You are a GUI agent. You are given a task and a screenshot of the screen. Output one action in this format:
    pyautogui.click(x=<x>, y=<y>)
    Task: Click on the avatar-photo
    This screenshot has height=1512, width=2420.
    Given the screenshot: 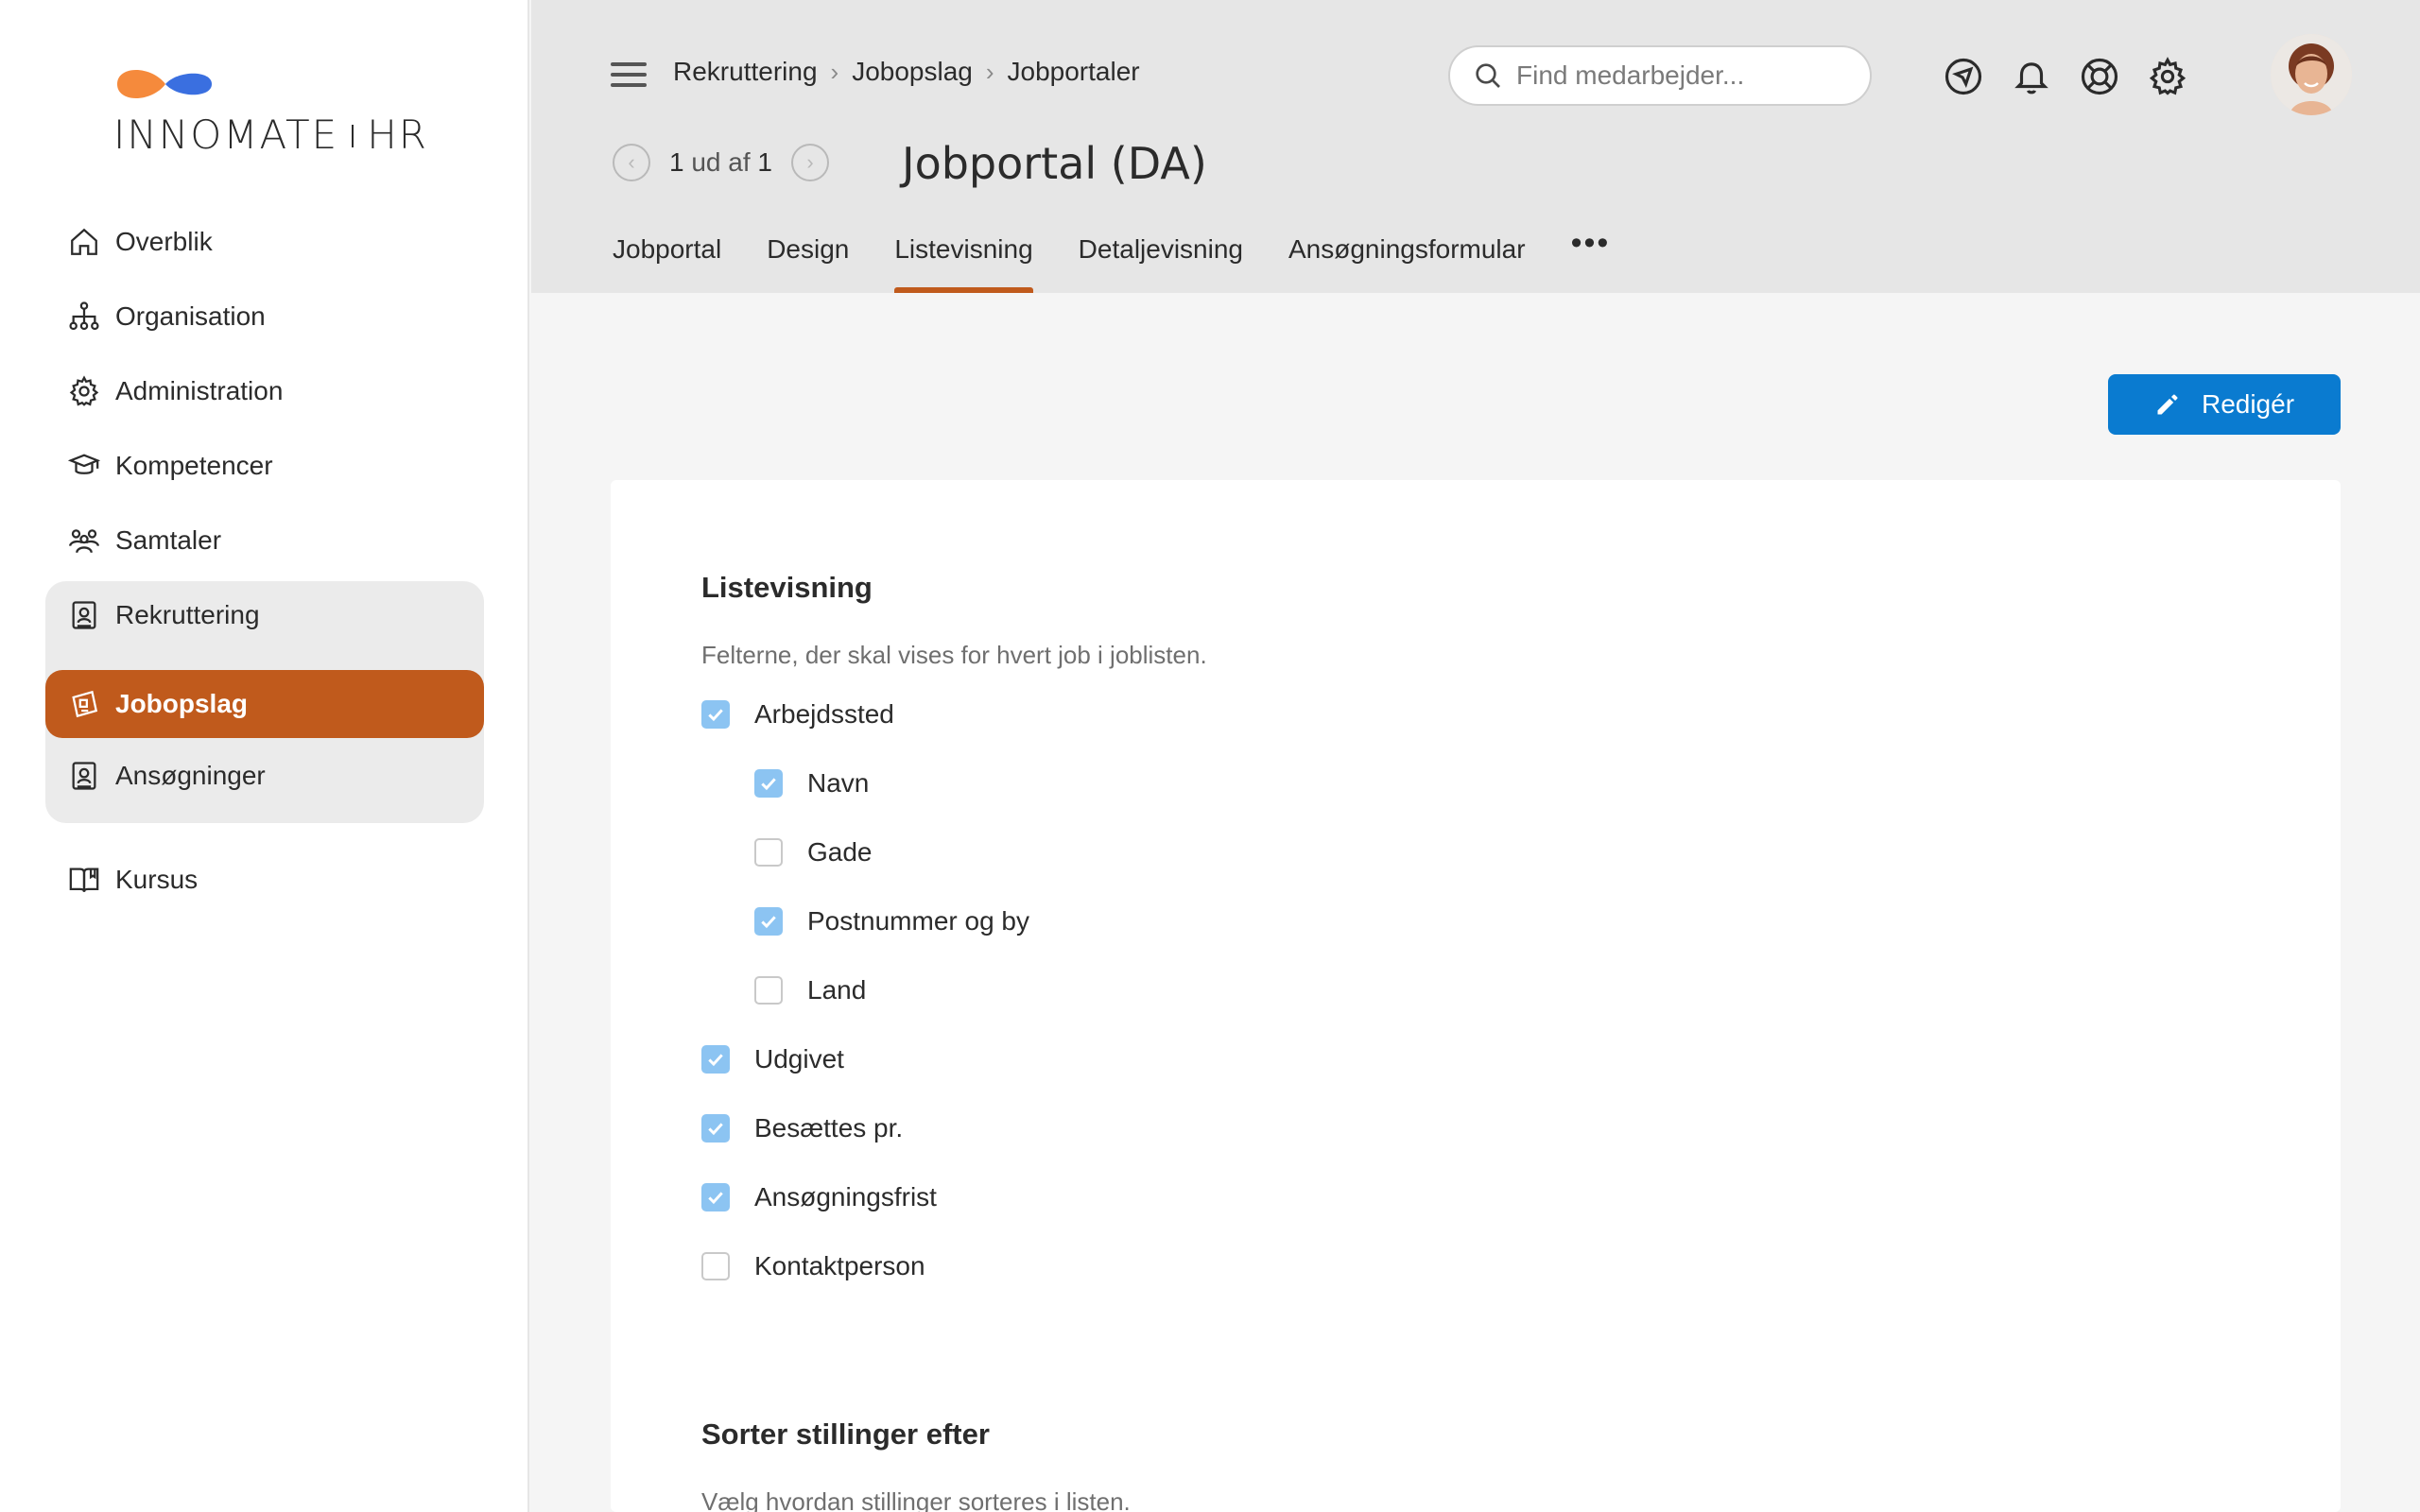 What is the action you would take?
    pyautogui.click(x=2311, y=74)
    